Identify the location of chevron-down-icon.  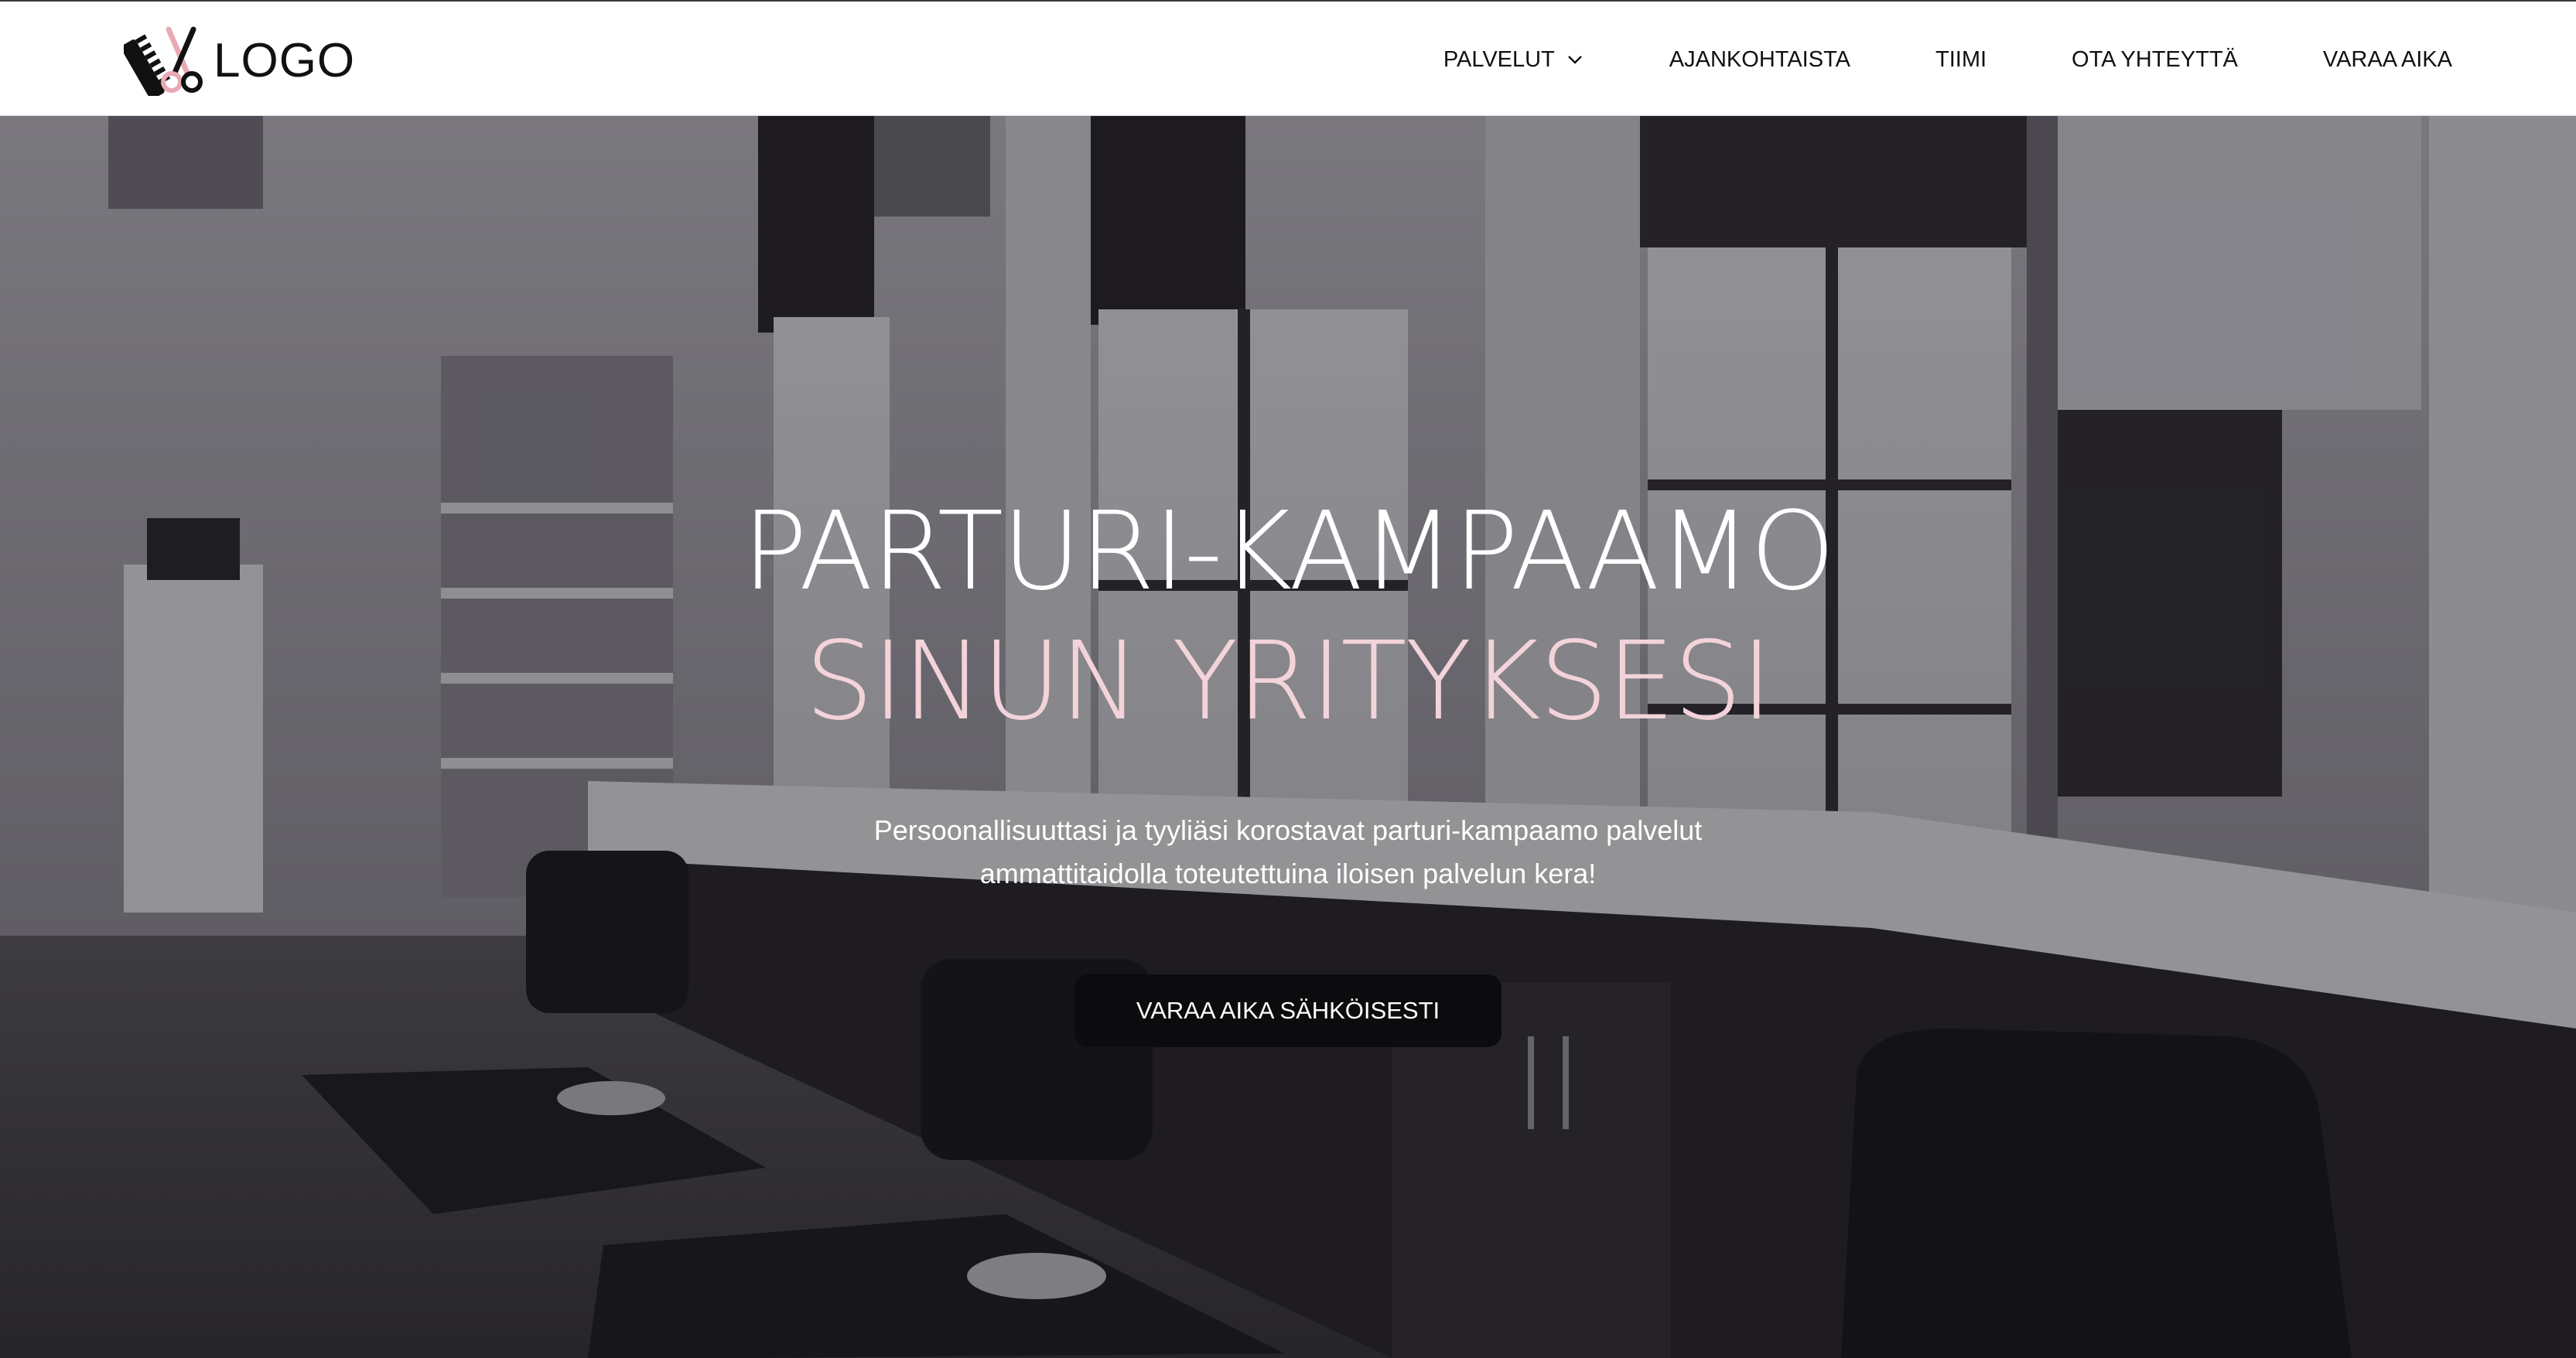
(1574, 60).